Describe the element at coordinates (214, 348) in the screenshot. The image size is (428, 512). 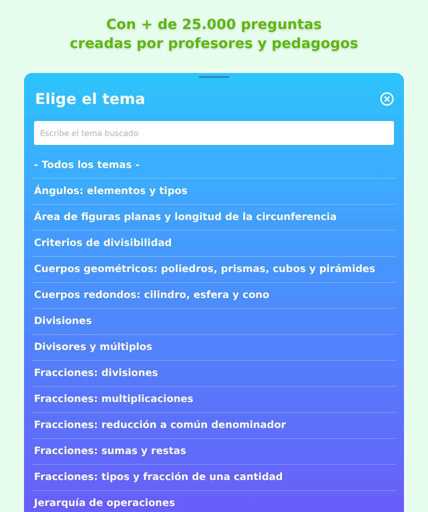
I see `topic-item: Divisores y múltiplos` at that location.